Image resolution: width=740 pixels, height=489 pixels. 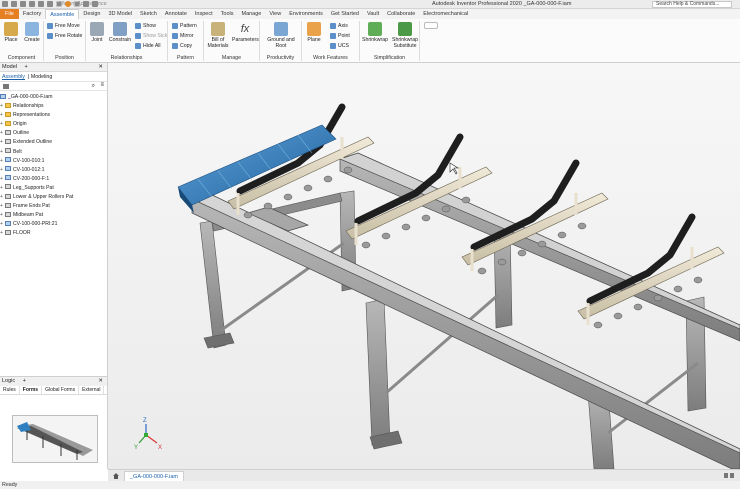 What do you see at coordinates (373, 14) in the screenshot?
I see `tab-vault: Vault` at bounding box center [373, 14].